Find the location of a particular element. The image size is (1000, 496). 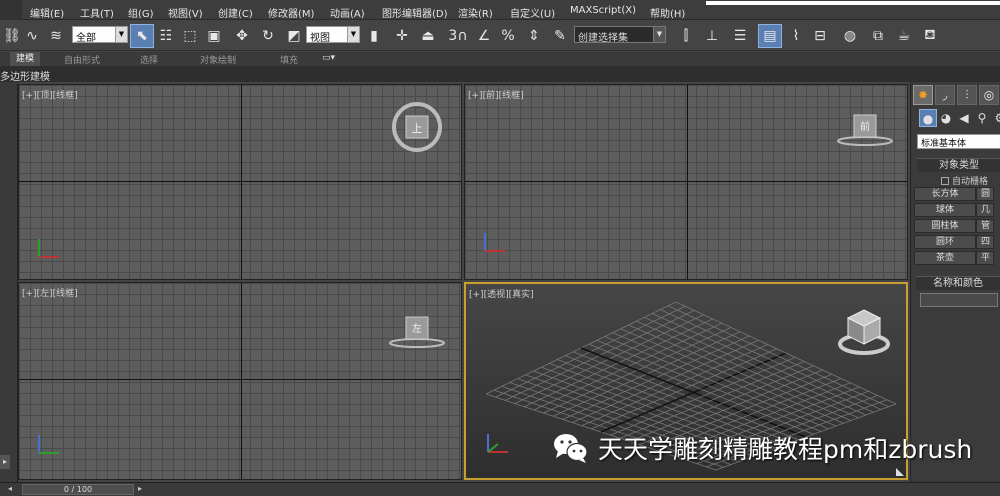

grid-line is located at coordinates (693, 392).